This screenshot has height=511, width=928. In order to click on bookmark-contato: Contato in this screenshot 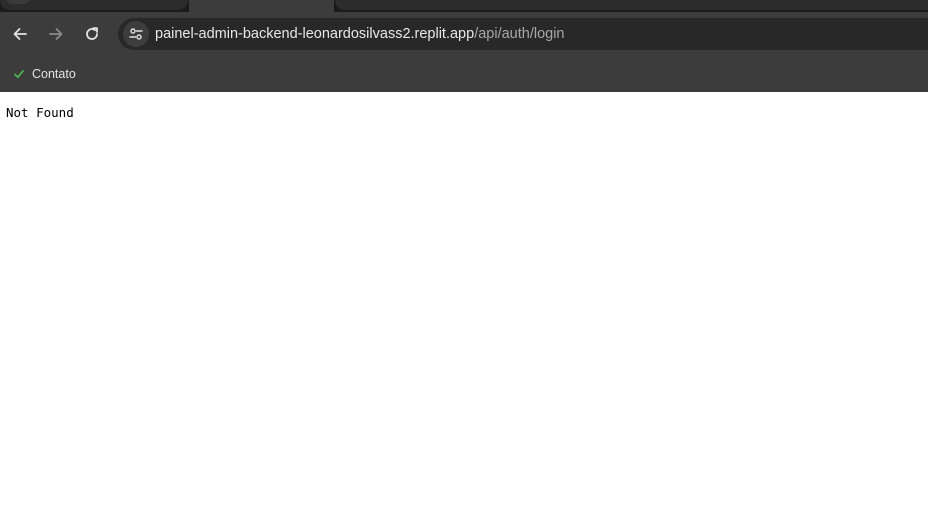, I will do `click(46, 74)`.